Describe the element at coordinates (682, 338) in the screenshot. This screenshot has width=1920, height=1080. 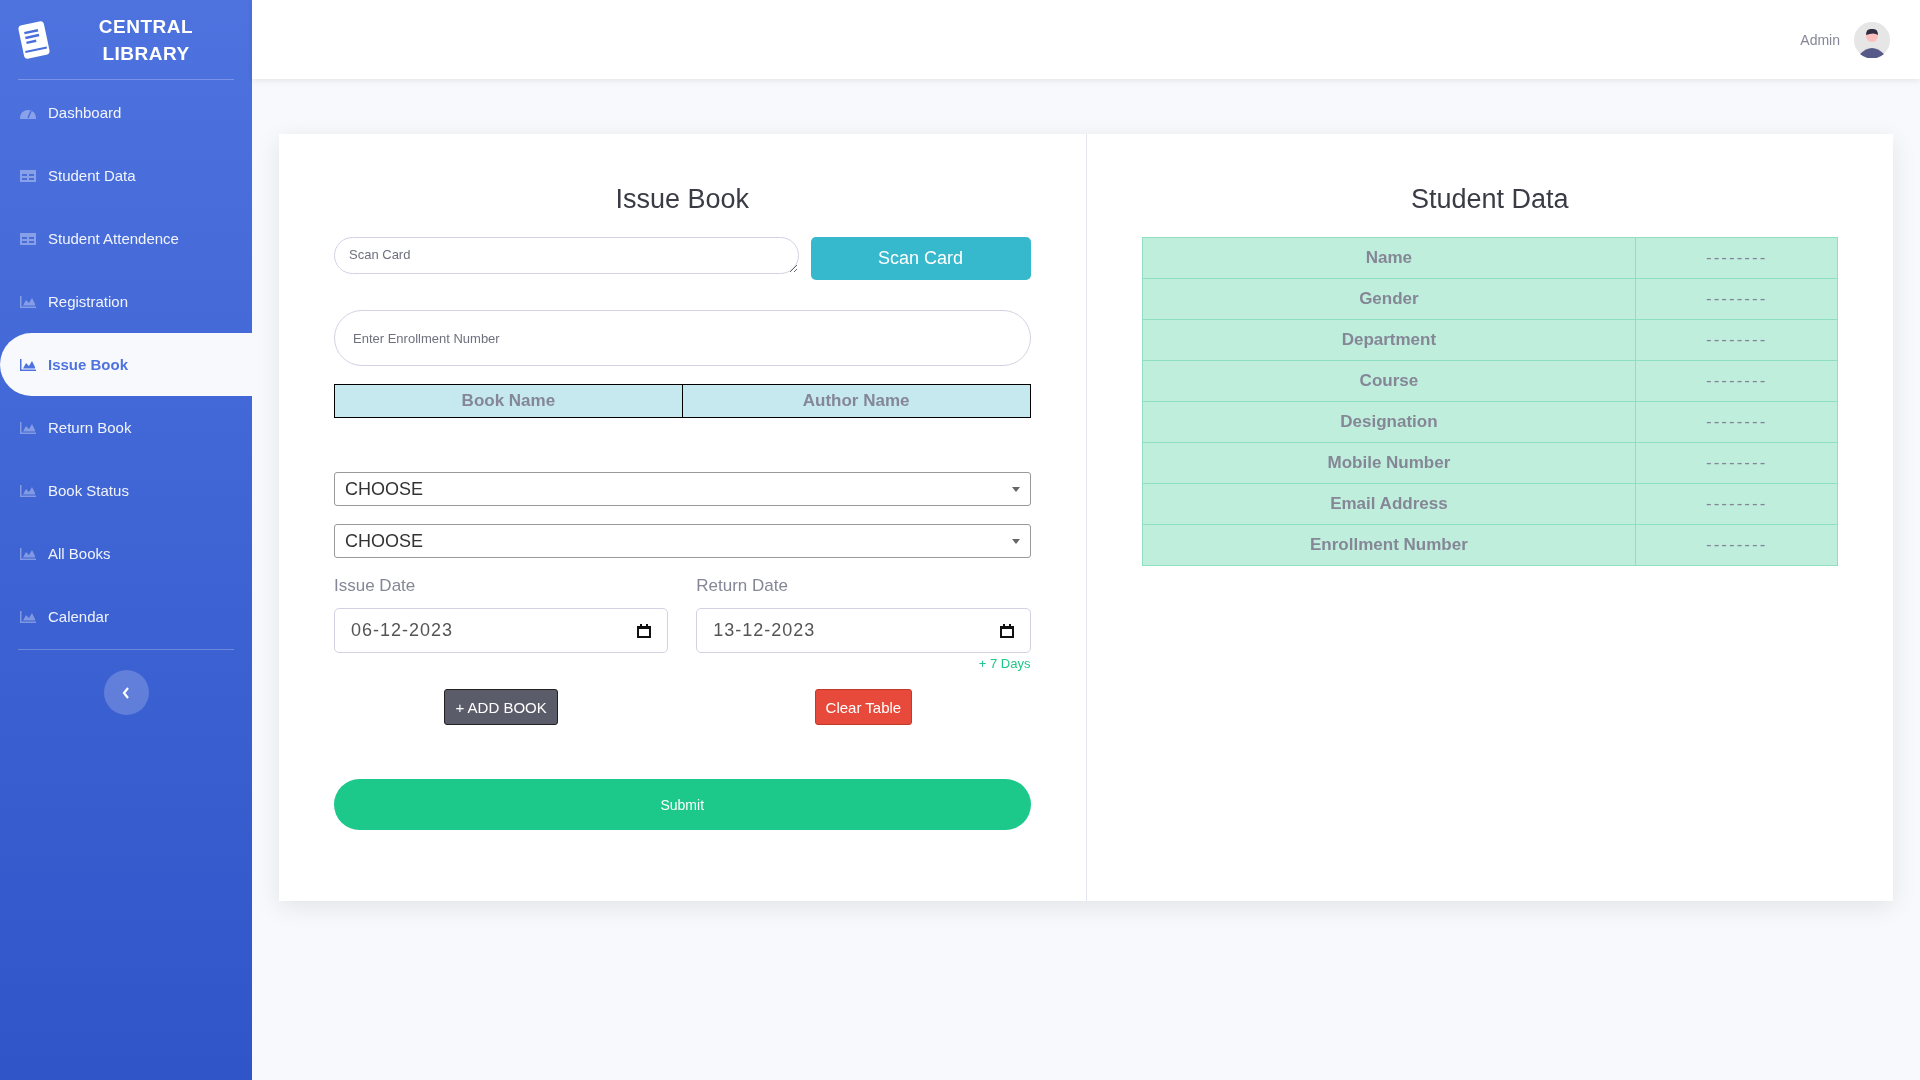
I see `enrollment-number-field: Enter Enrollment Number` at that location.